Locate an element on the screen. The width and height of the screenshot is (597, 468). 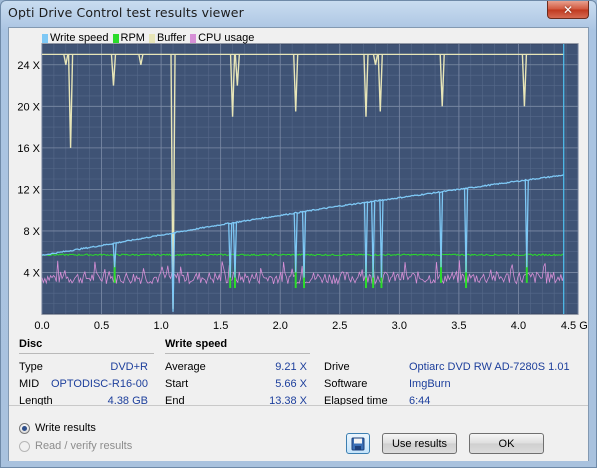
radio-unselected-icon is located at coordinates (24, 446).